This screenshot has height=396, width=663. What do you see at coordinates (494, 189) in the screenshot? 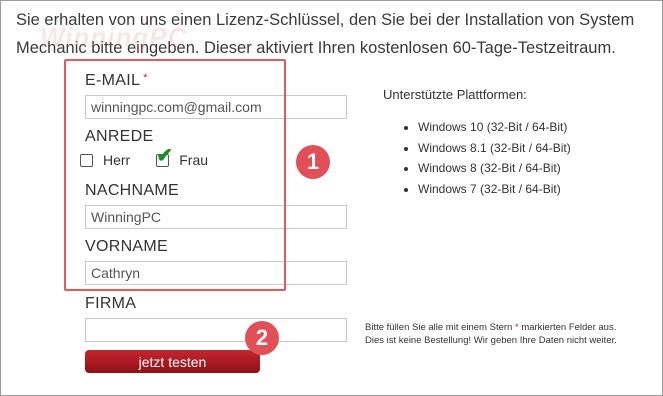
I see `platform-item: Windows 7 (32-Bit / 64-Bit)` at bounding box center [494, 189].